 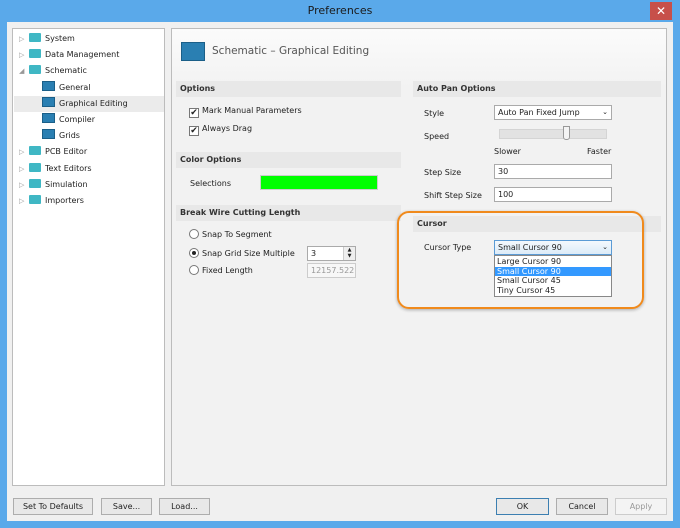 What do you see at coordinates (252, 110) in the screenshot?
I see `checkbox-label: Mark Manual Parameters` at bounding box center [252, 110].